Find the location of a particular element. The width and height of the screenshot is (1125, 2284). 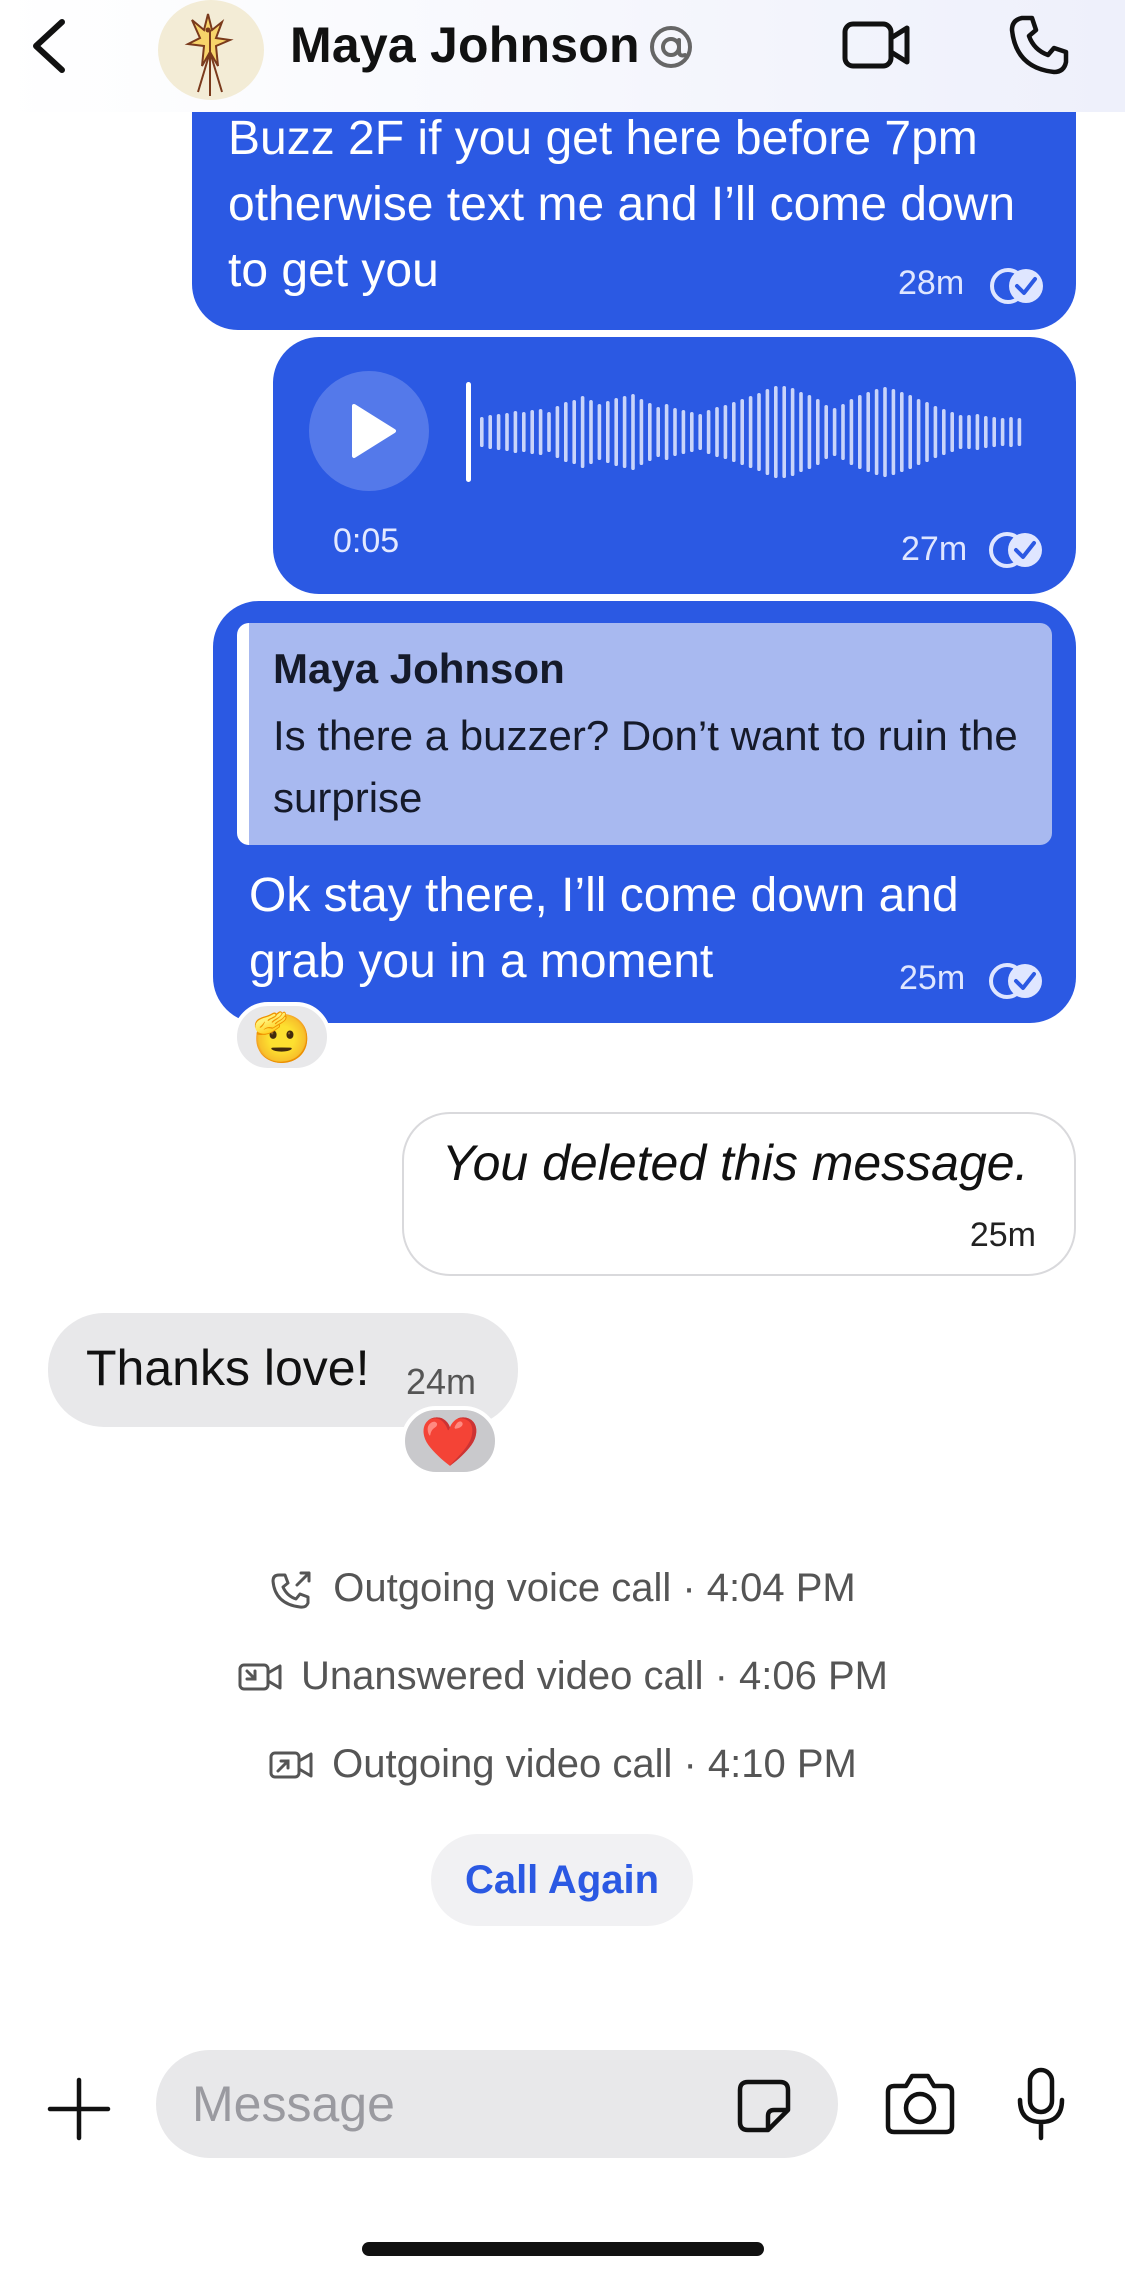

voice-message-bubble: 0:05 27m is located at coordinates (674, 465).